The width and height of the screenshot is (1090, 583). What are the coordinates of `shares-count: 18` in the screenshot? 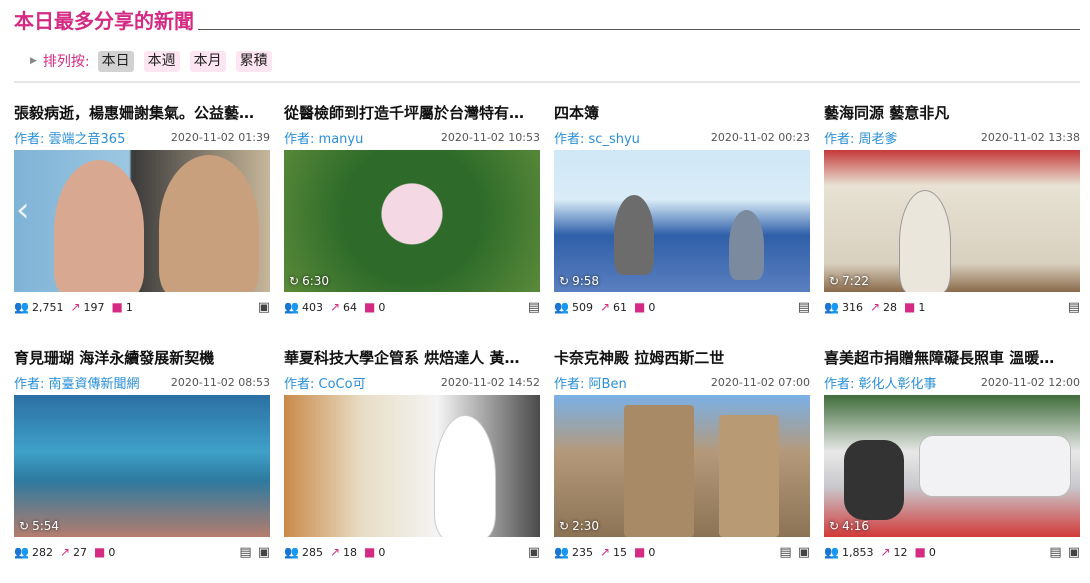 It's located at (350, 552).